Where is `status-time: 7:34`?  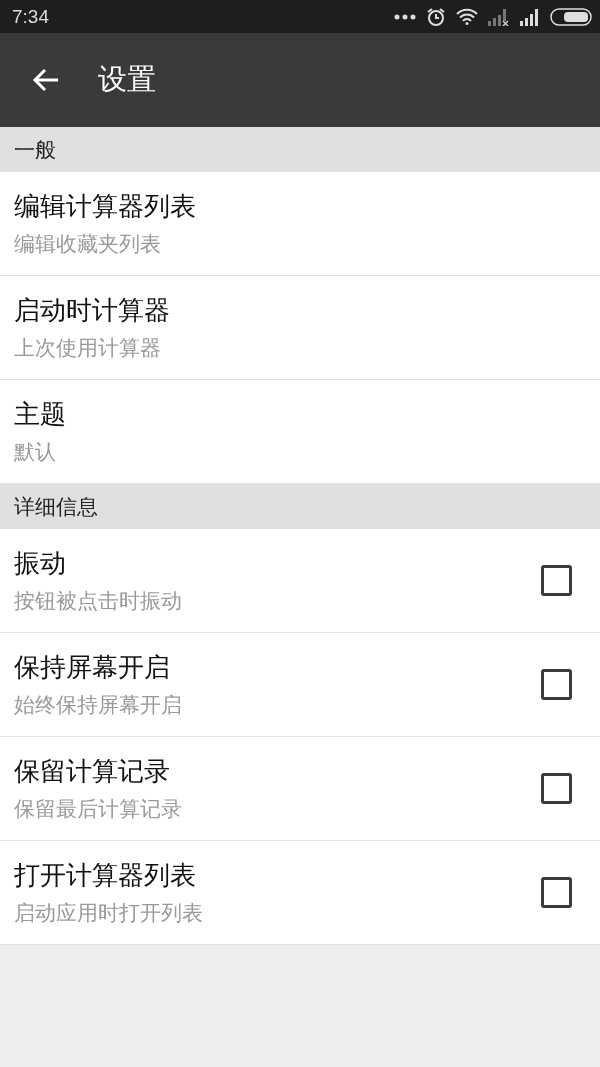 status-time: 7:34 is located at coordinates (30, 16).